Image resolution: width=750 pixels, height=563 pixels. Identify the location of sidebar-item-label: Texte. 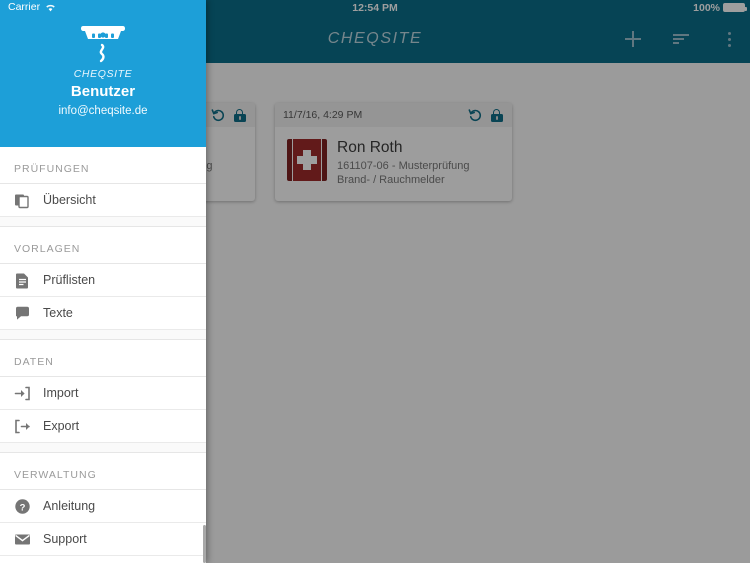
(58, 313).